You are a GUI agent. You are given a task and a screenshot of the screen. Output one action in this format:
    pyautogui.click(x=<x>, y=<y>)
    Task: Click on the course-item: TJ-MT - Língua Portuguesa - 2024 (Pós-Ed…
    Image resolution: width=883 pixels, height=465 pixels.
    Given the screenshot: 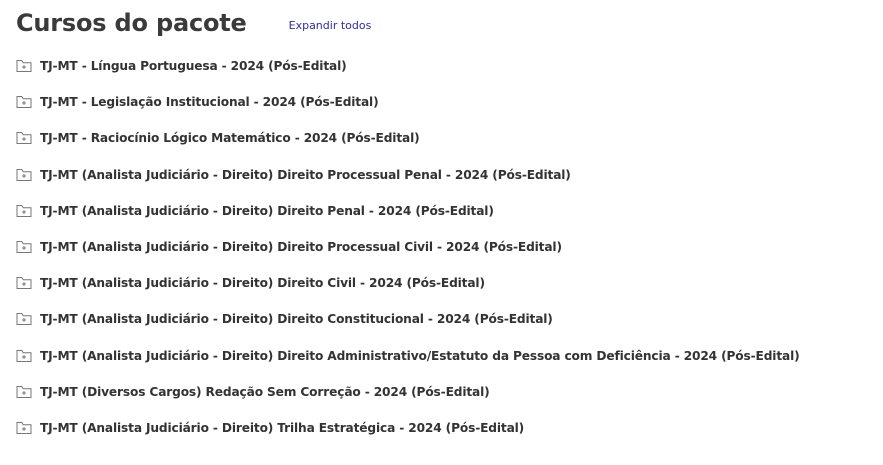 What is the action you would take?
    pyautogui.click(x=408, y=66)
    